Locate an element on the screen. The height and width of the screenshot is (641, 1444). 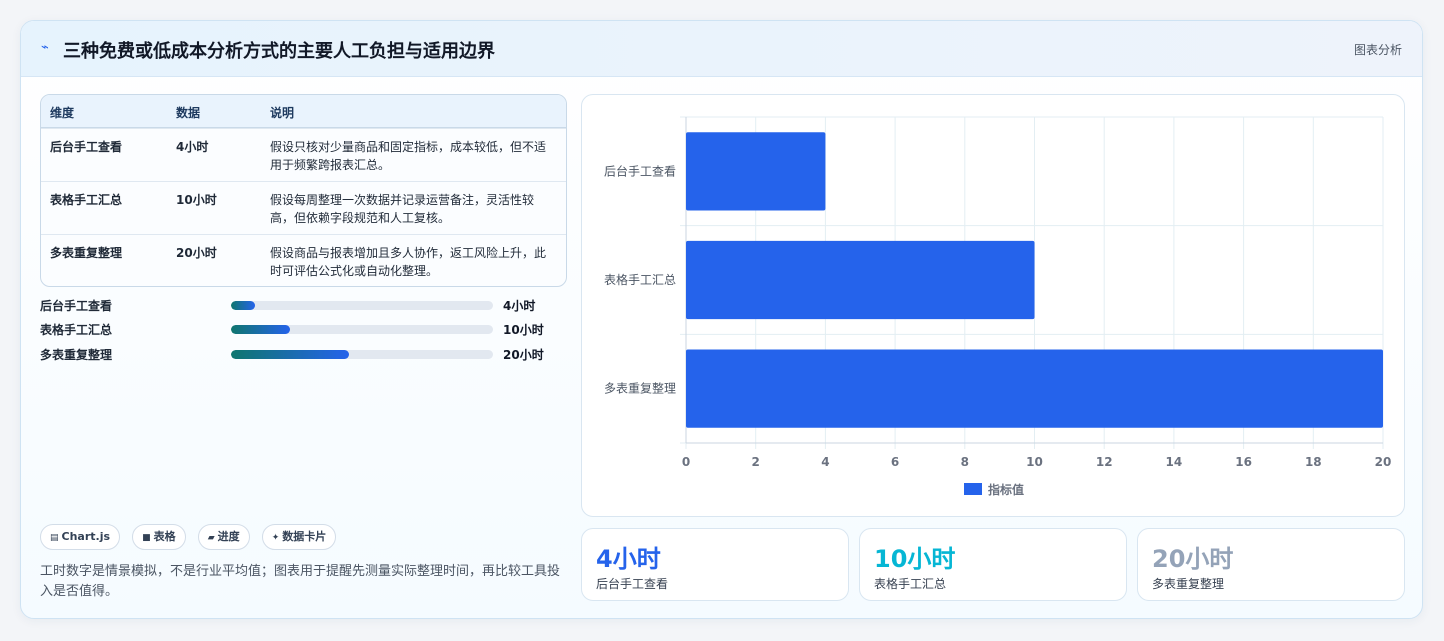
progress-row: 表格手工汇总 10小时 is located at coordinates (300, 329).